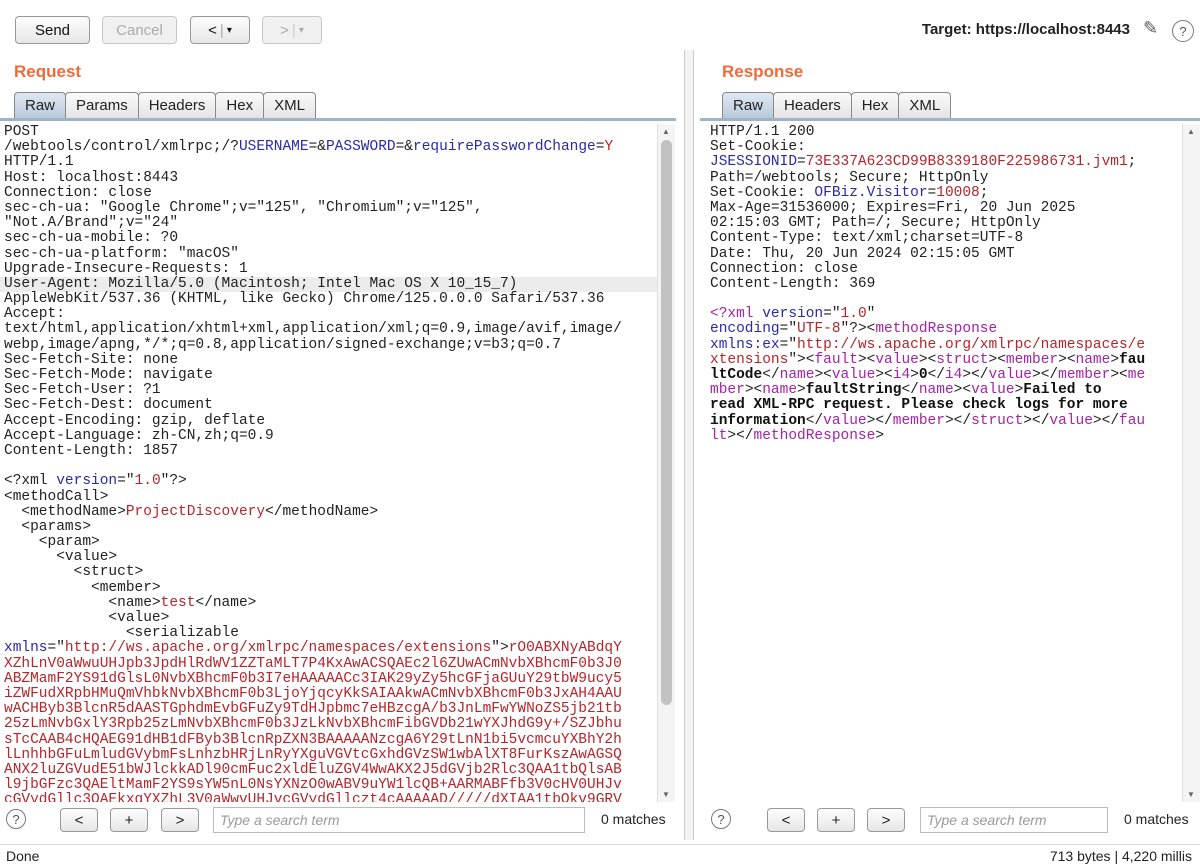 The width and height of the screenshot is (1200, 868). I want to click on code-line: Sec-Fetch-Dest: document, so click(328, 405).